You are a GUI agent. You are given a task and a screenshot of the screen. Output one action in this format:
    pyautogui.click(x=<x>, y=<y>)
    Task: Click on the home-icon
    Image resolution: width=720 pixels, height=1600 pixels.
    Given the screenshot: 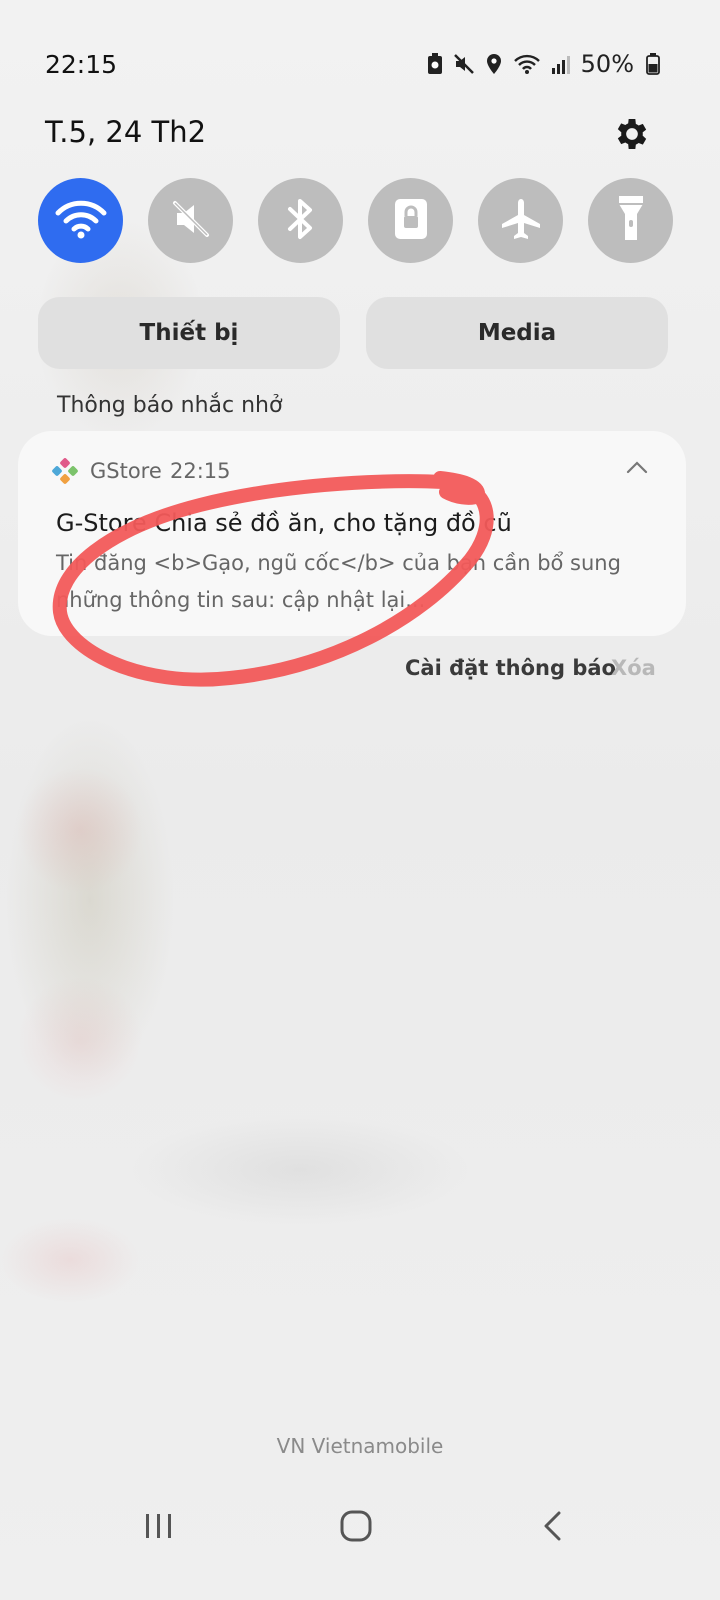 What is the action you would take?
    pyautogui.click(x=356, y=1528)
    